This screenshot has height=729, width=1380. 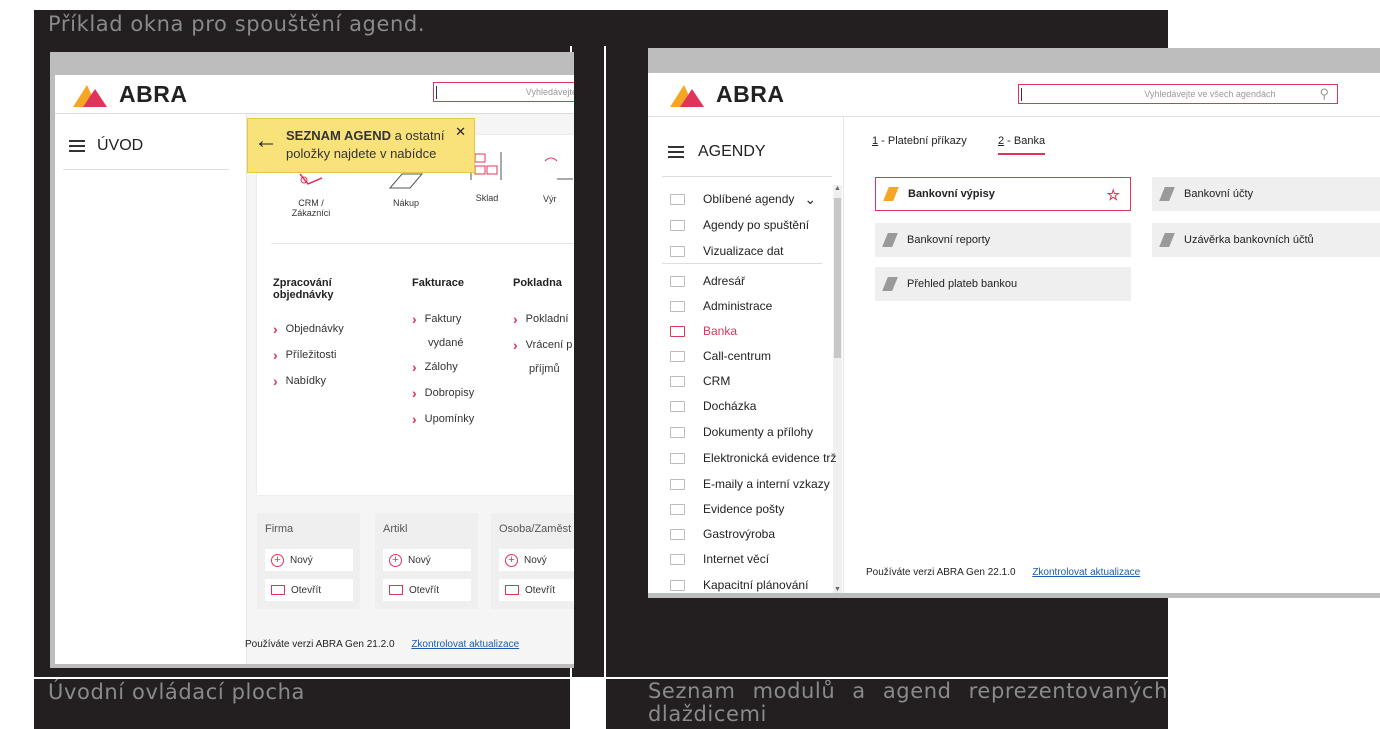 I want to click on link-prilezitosti: › Příležitosti, so click(x=328, y=355).